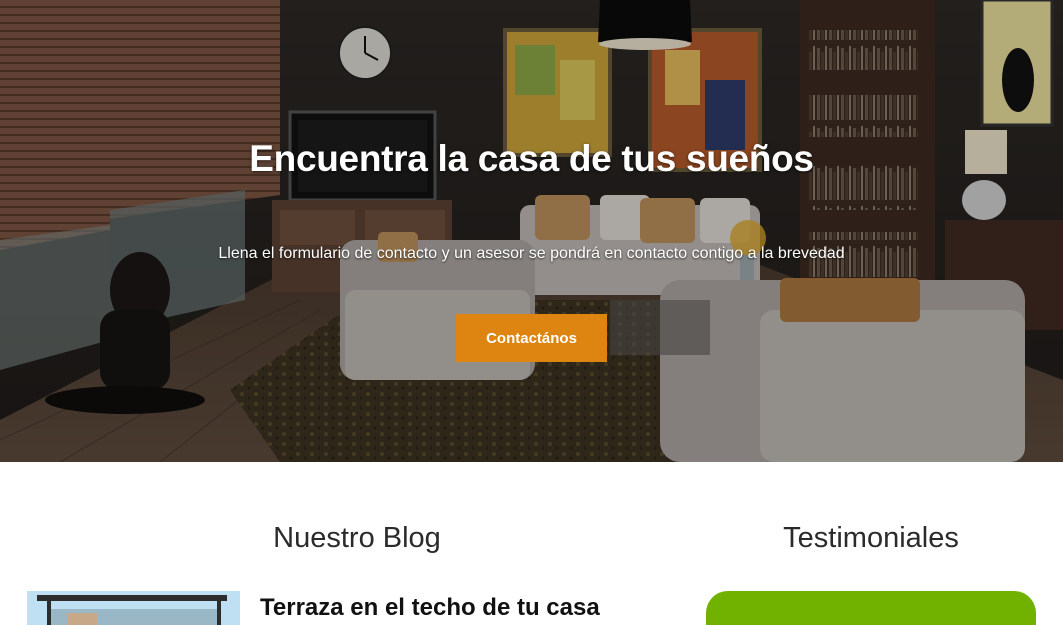 The width and height of the screenshot is (1063, 625). What do you see at coordinates (357, 538) in the screenshot?
I see `blog-heading: Nuestro Blog` at bounding box center [357, 538].